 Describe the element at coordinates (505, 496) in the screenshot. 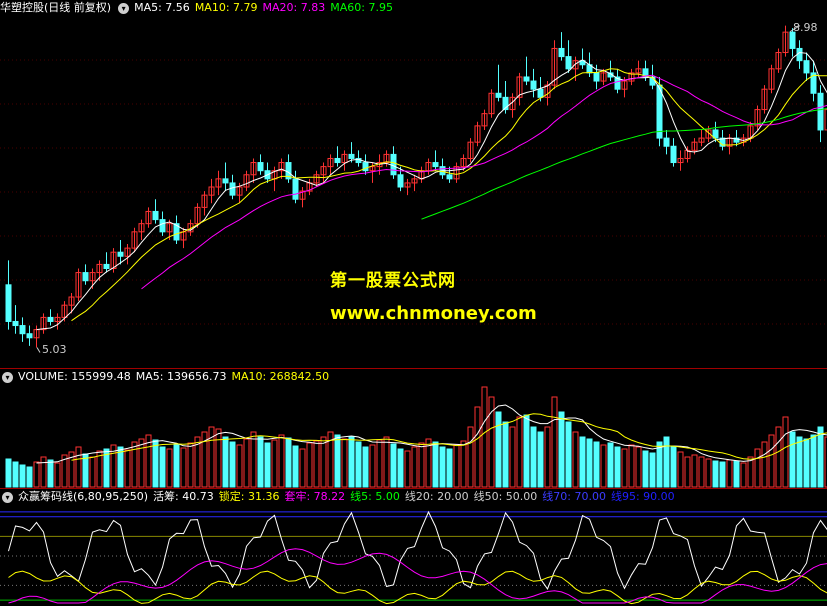

I see `xian50-value: 线50: 50.00` at that location.